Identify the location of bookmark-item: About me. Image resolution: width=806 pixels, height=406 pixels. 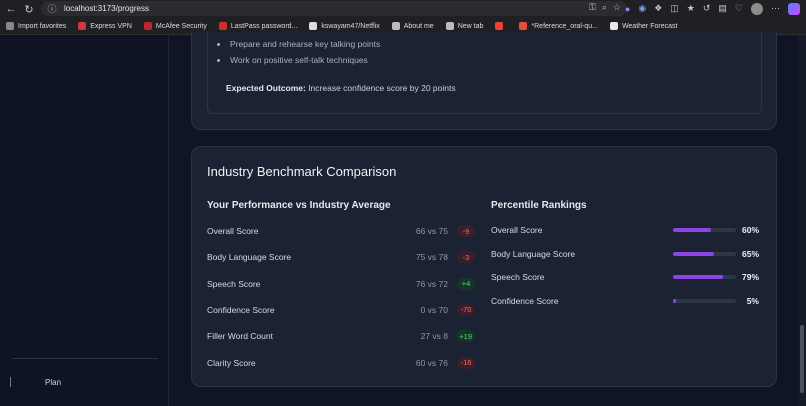
(412, 26).